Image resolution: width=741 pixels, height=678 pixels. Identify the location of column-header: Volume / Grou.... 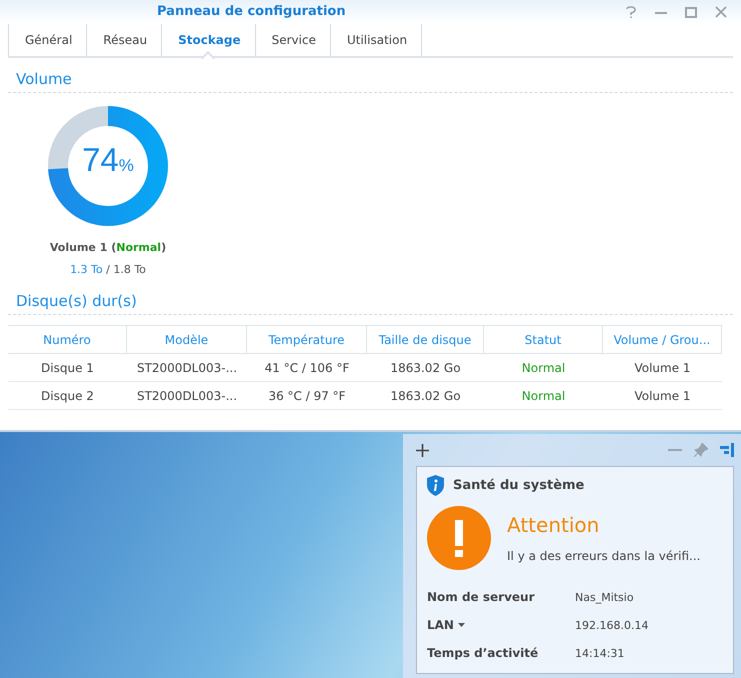
(662, 339).